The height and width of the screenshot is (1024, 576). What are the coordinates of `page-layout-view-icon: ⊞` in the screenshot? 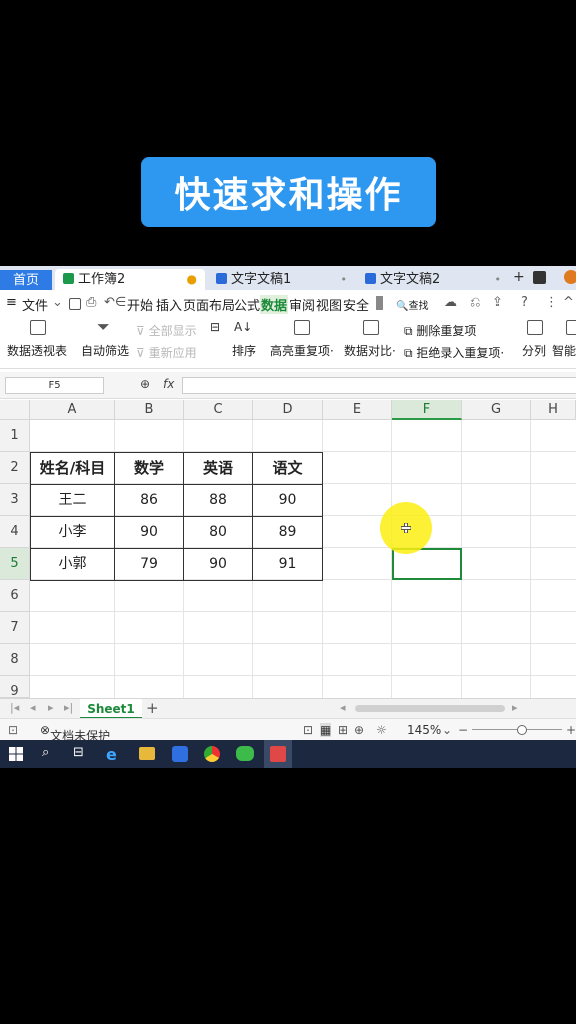 It's located at (343, 730).